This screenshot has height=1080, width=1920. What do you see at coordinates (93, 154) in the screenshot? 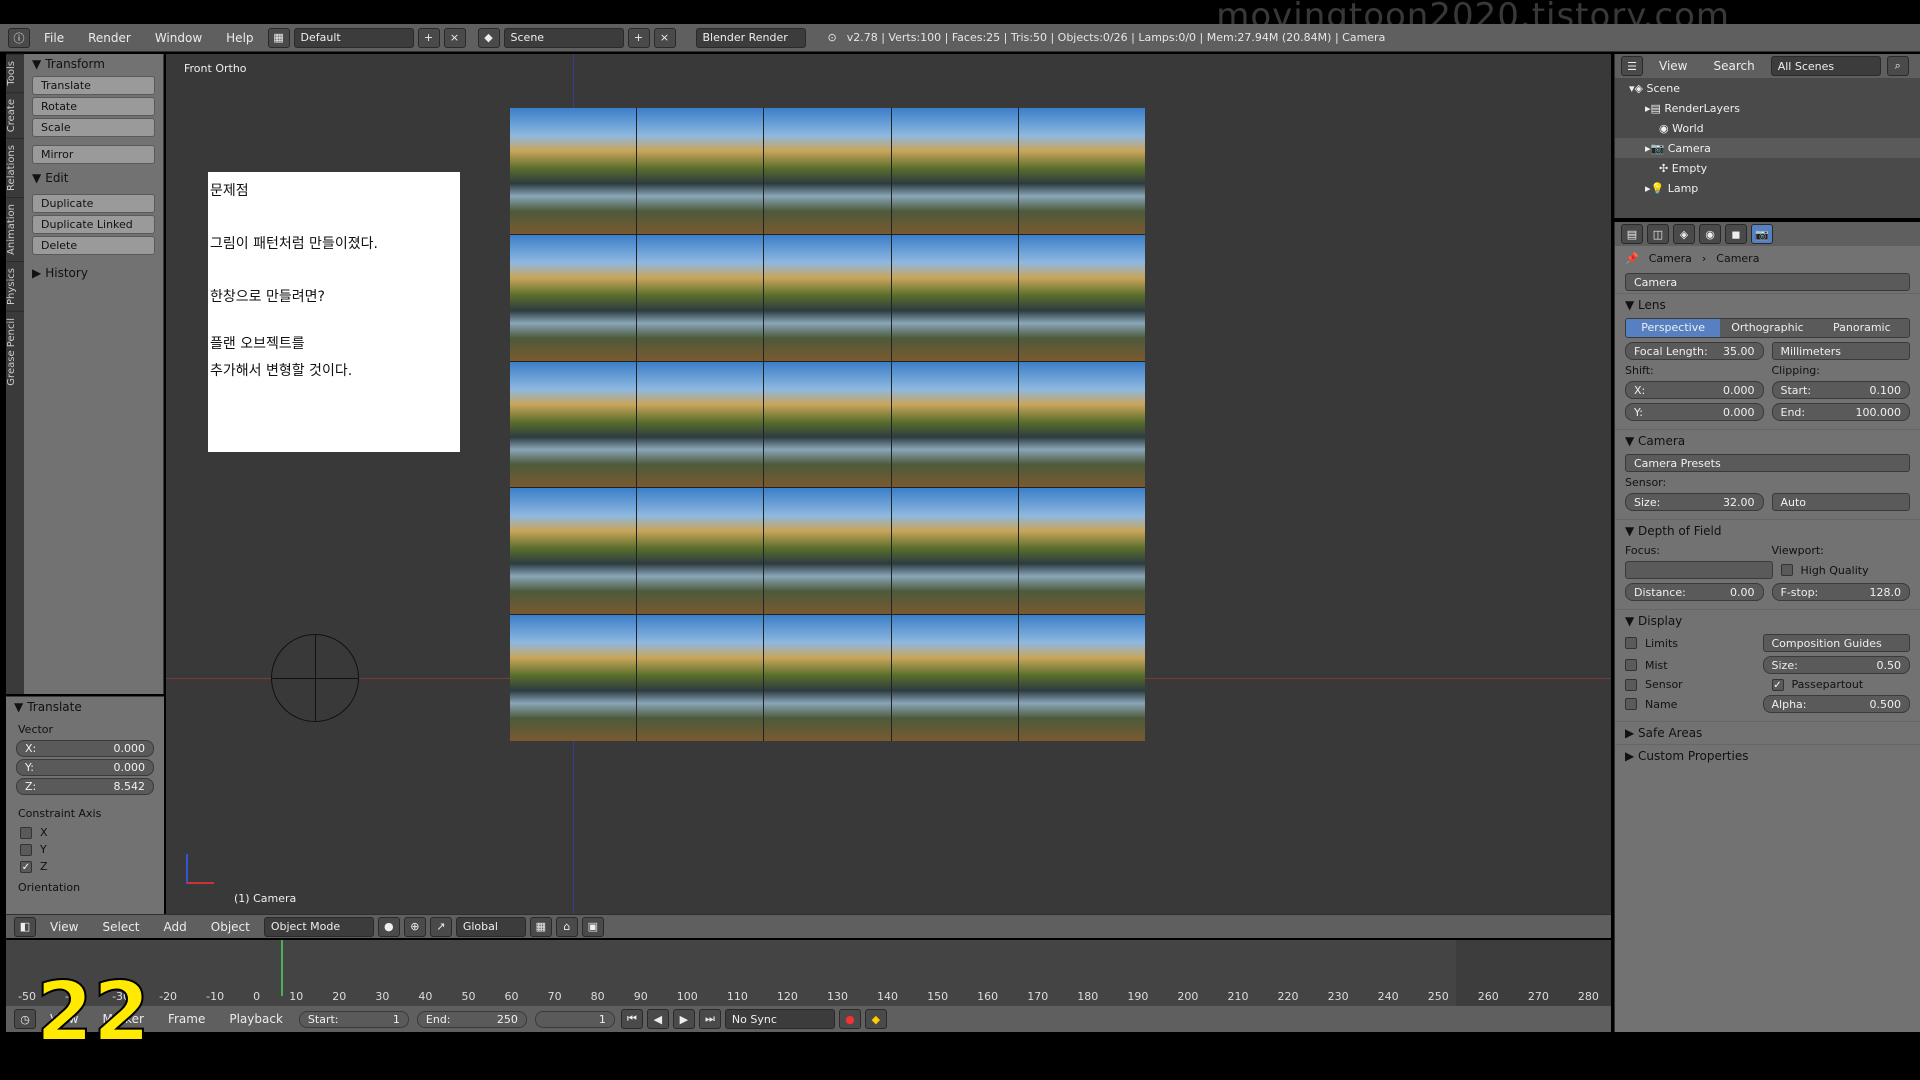
I see `mirror-button: Mirror` at bounding box center [93, 154].